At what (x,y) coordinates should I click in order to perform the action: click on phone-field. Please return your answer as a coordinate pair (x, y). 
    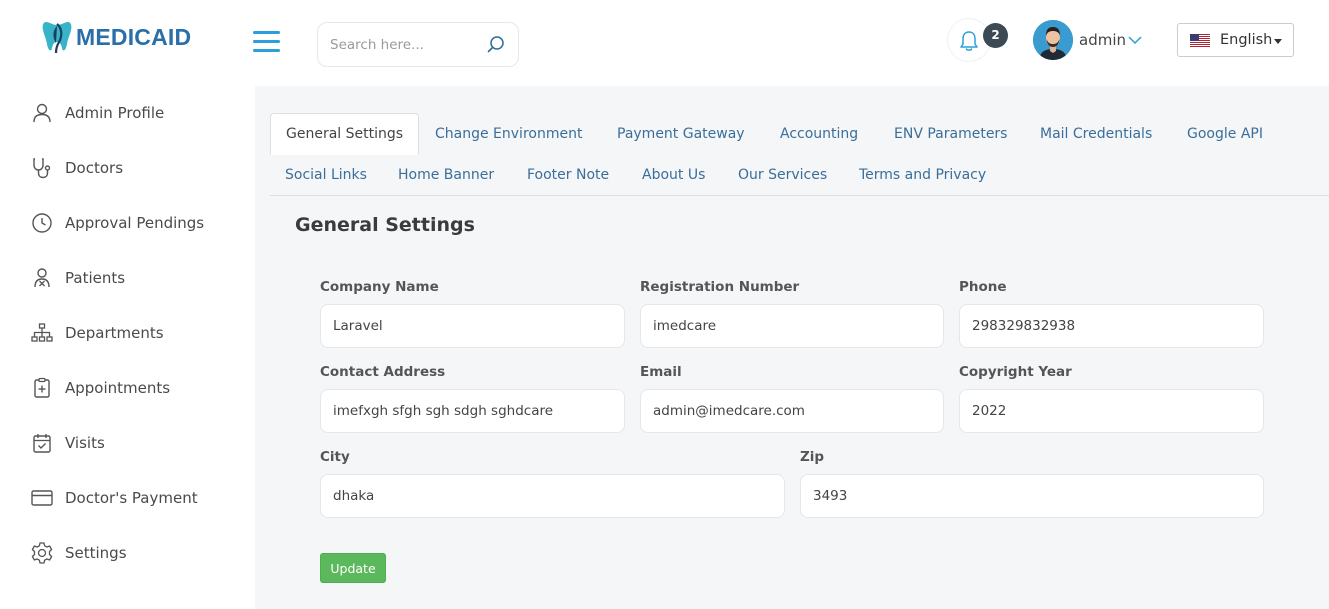
    Looking at the image, I should click on (1111, 326).